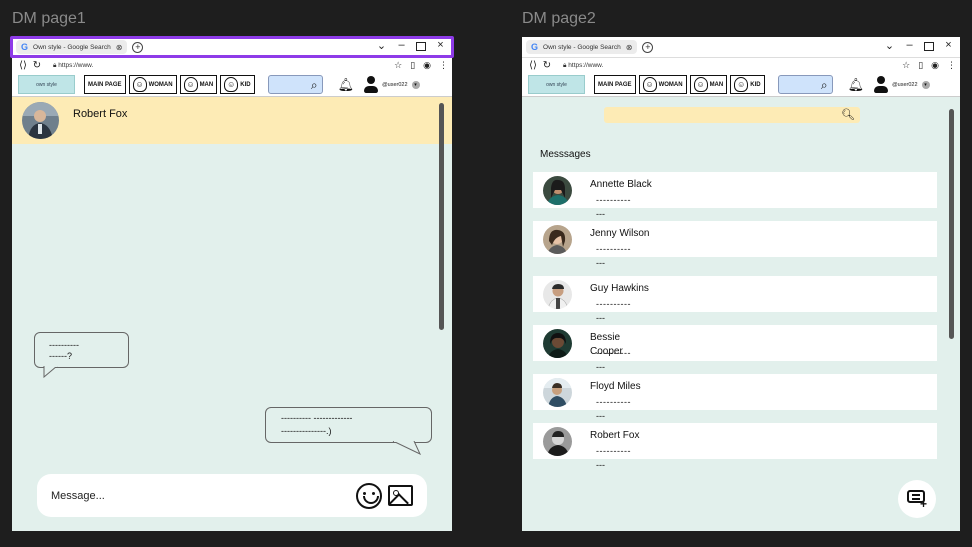  What do you see at coordinates (735, 446) in the screenshot?
I see `conversation-item: Robert Fox ---------- ---` at bounding box center [735, 446].